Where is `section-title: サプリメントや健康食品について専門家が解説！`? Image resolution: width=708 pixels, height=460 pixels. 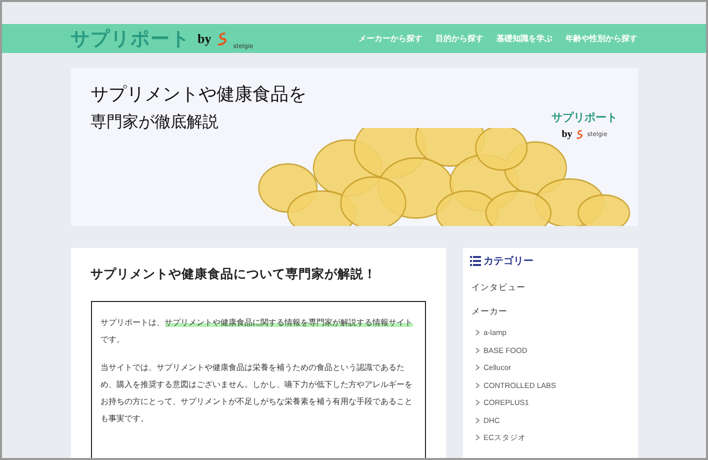 section-title: サプリメントや健康食品について専門家が解説！ is located at coordinates (234, 274).